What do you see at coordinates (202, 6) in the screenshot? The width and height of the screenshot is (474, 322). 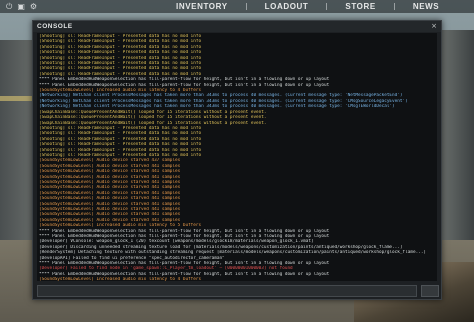 I see `nav-inventory: INVENTORY` at bounding box center [202, 6].